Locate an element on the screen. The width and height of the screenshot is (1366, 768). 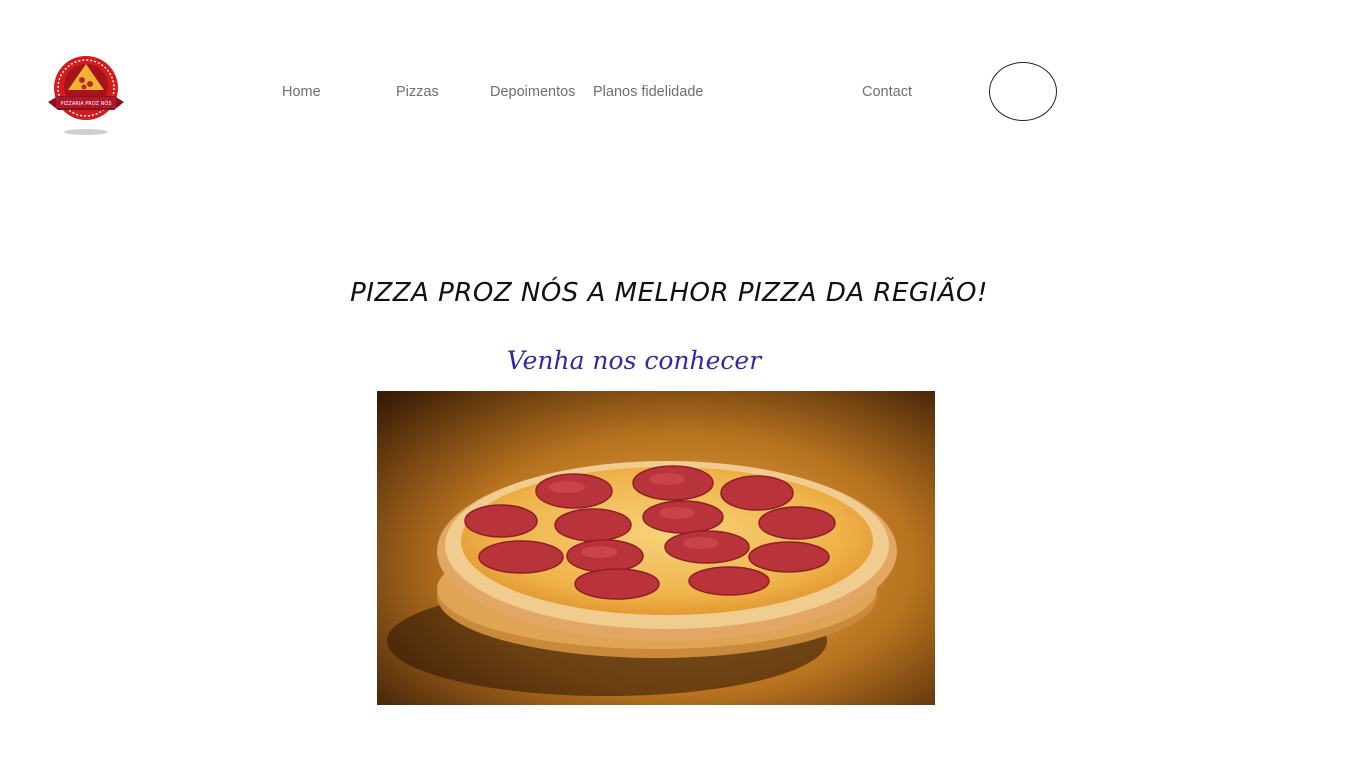
nav-home-link: Home is located at coordinates (301, 92).